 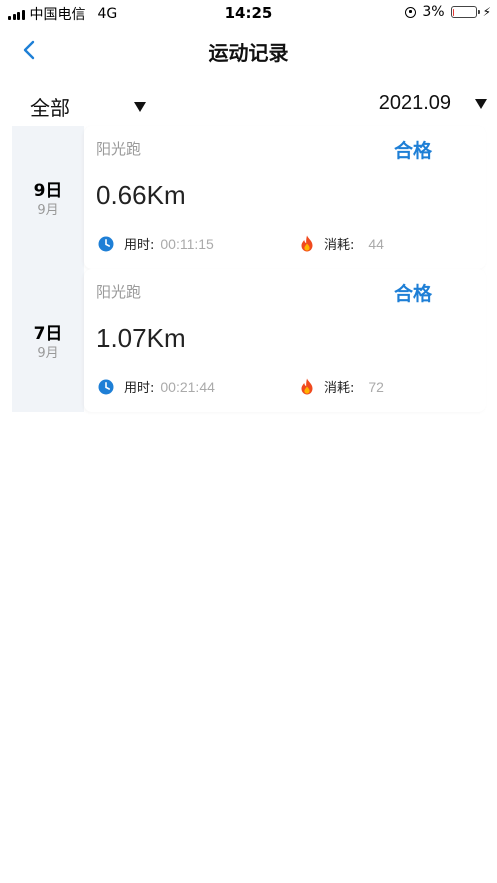 I want to click on duration-meta: 用时: 00:21:44, so click(x=156, y=386).